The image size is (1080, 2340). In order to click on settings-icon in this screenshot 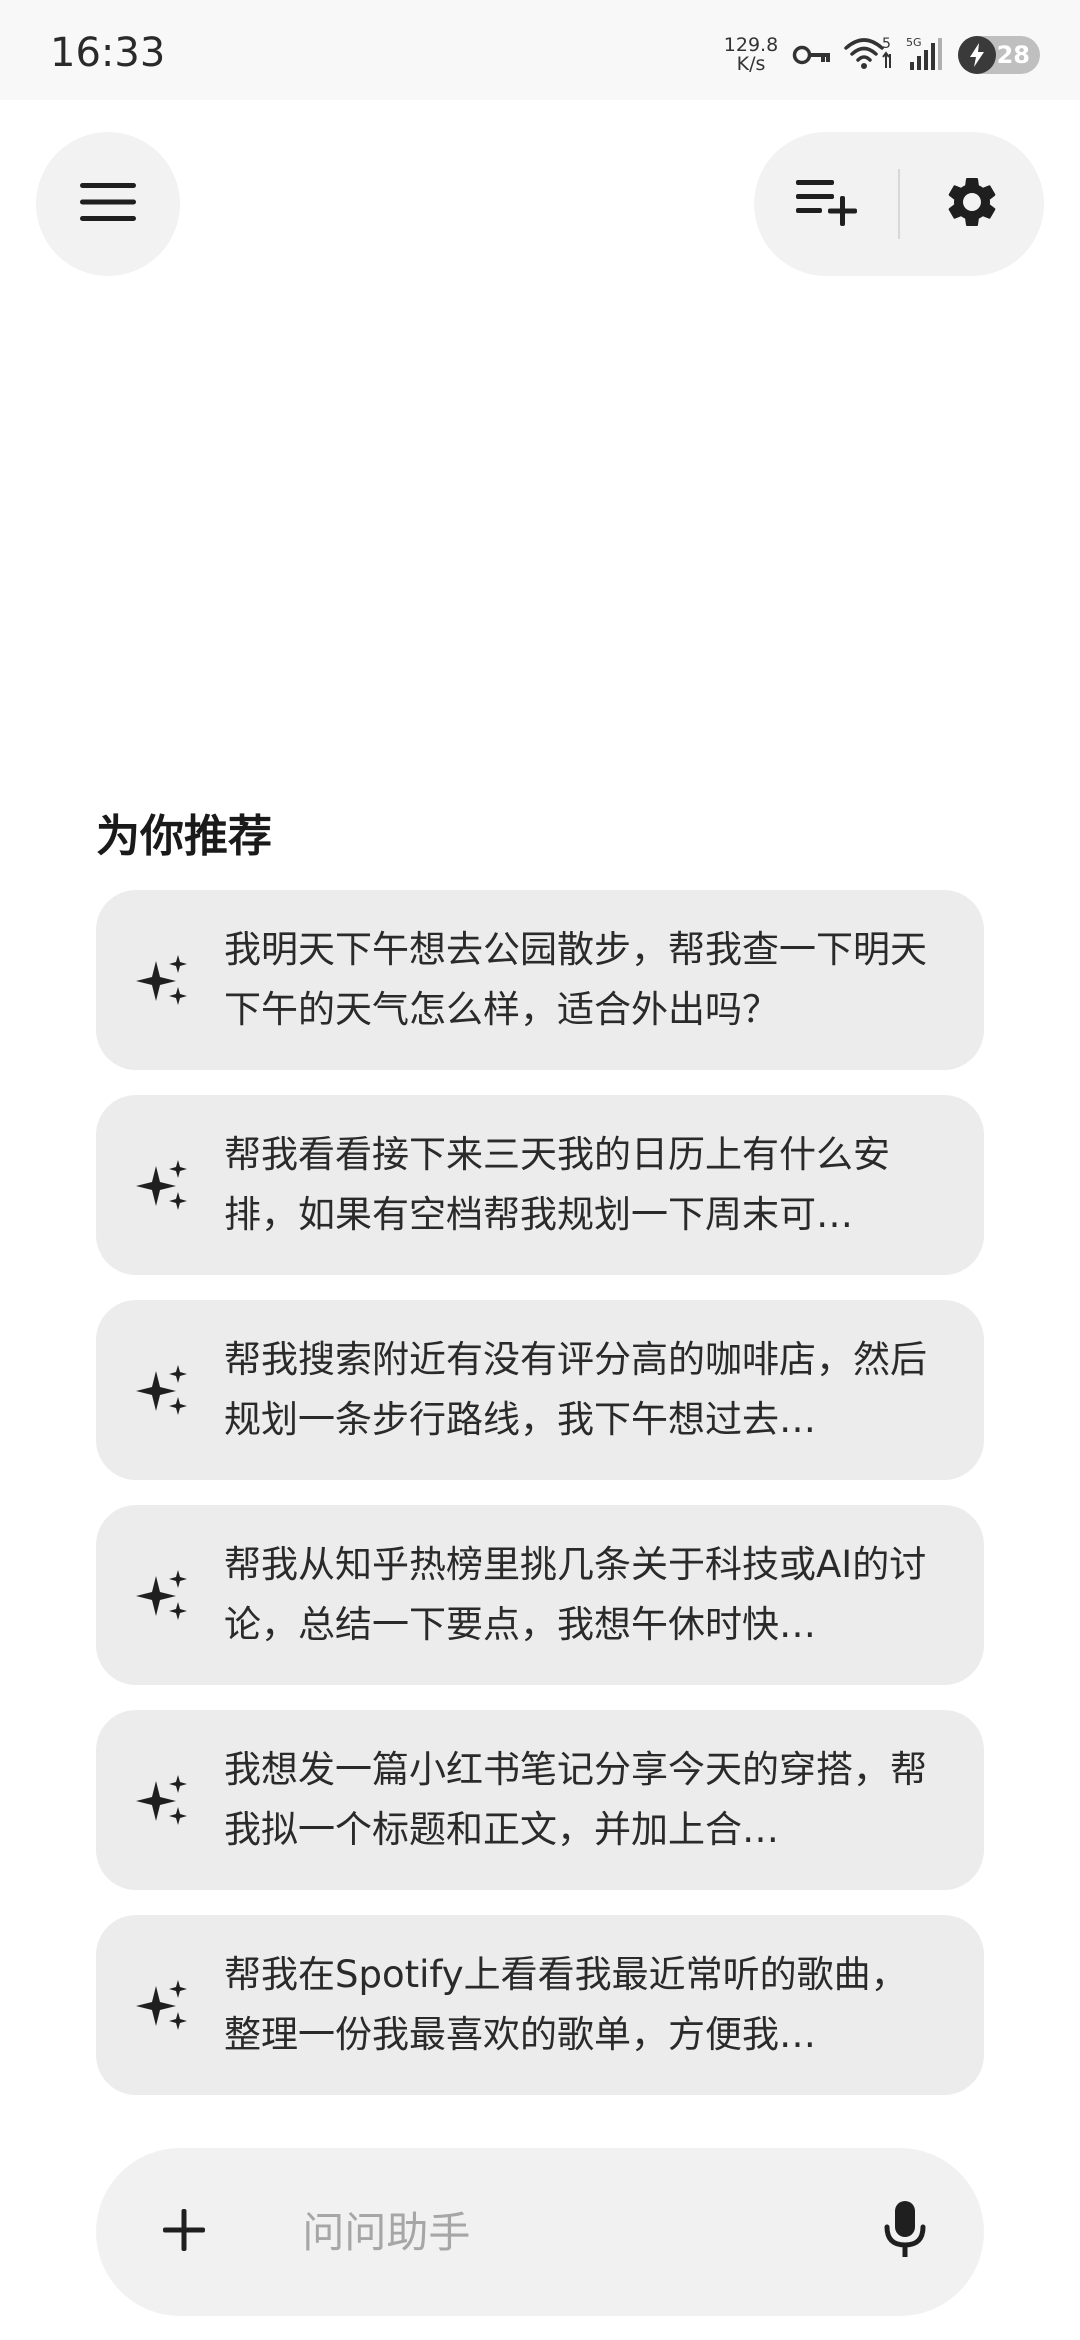, I will do `click(972, 204)`.